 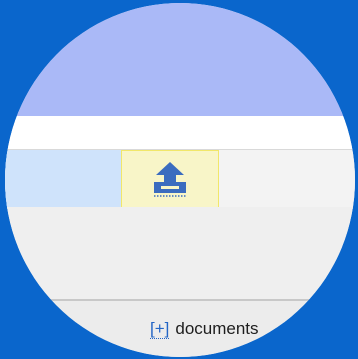 I want to click on documents-link: [+] documents, so click(x=204, y=329).